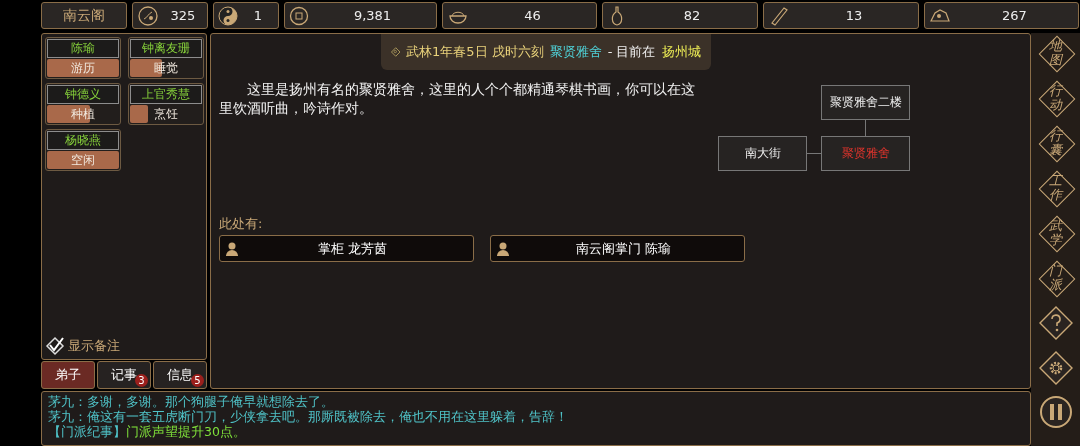  I want to click on presence-label: 此处有:, so click(241, 224).